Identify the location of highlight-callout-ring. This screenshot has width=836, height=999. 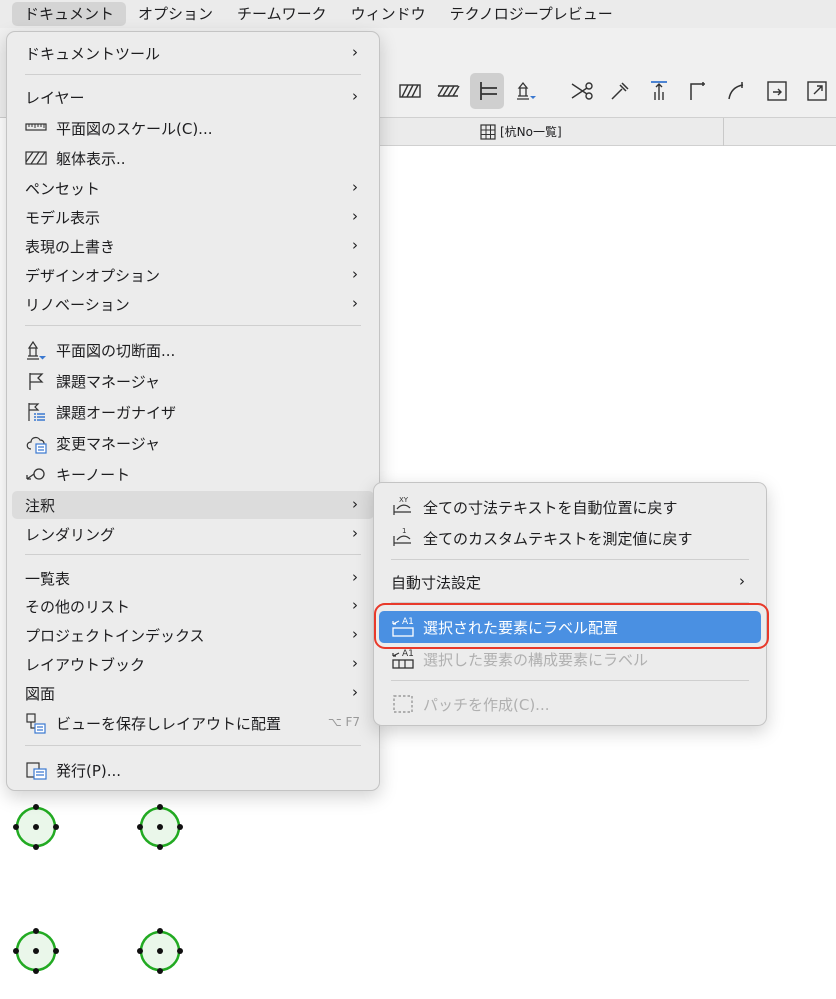
(571, 626).